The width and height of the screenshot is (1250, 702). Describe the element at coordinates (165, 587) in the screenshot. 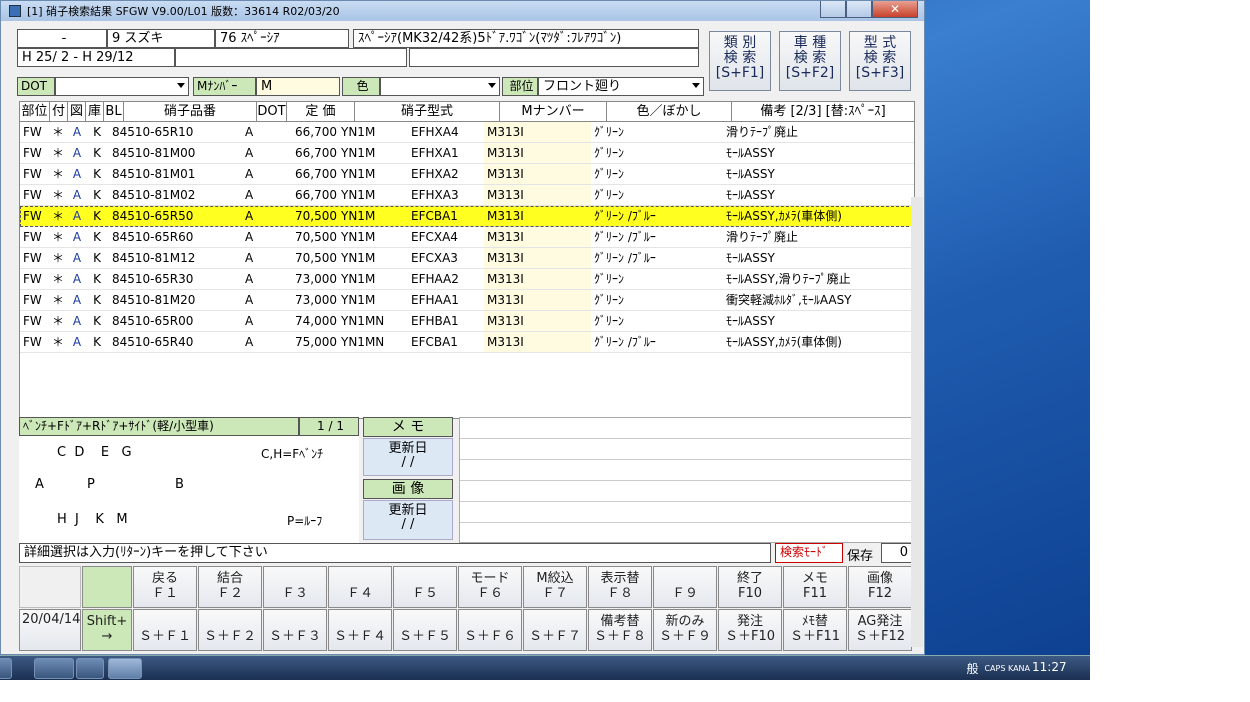

I see `fkey-f1: 戻る Ｆ１` at that location.